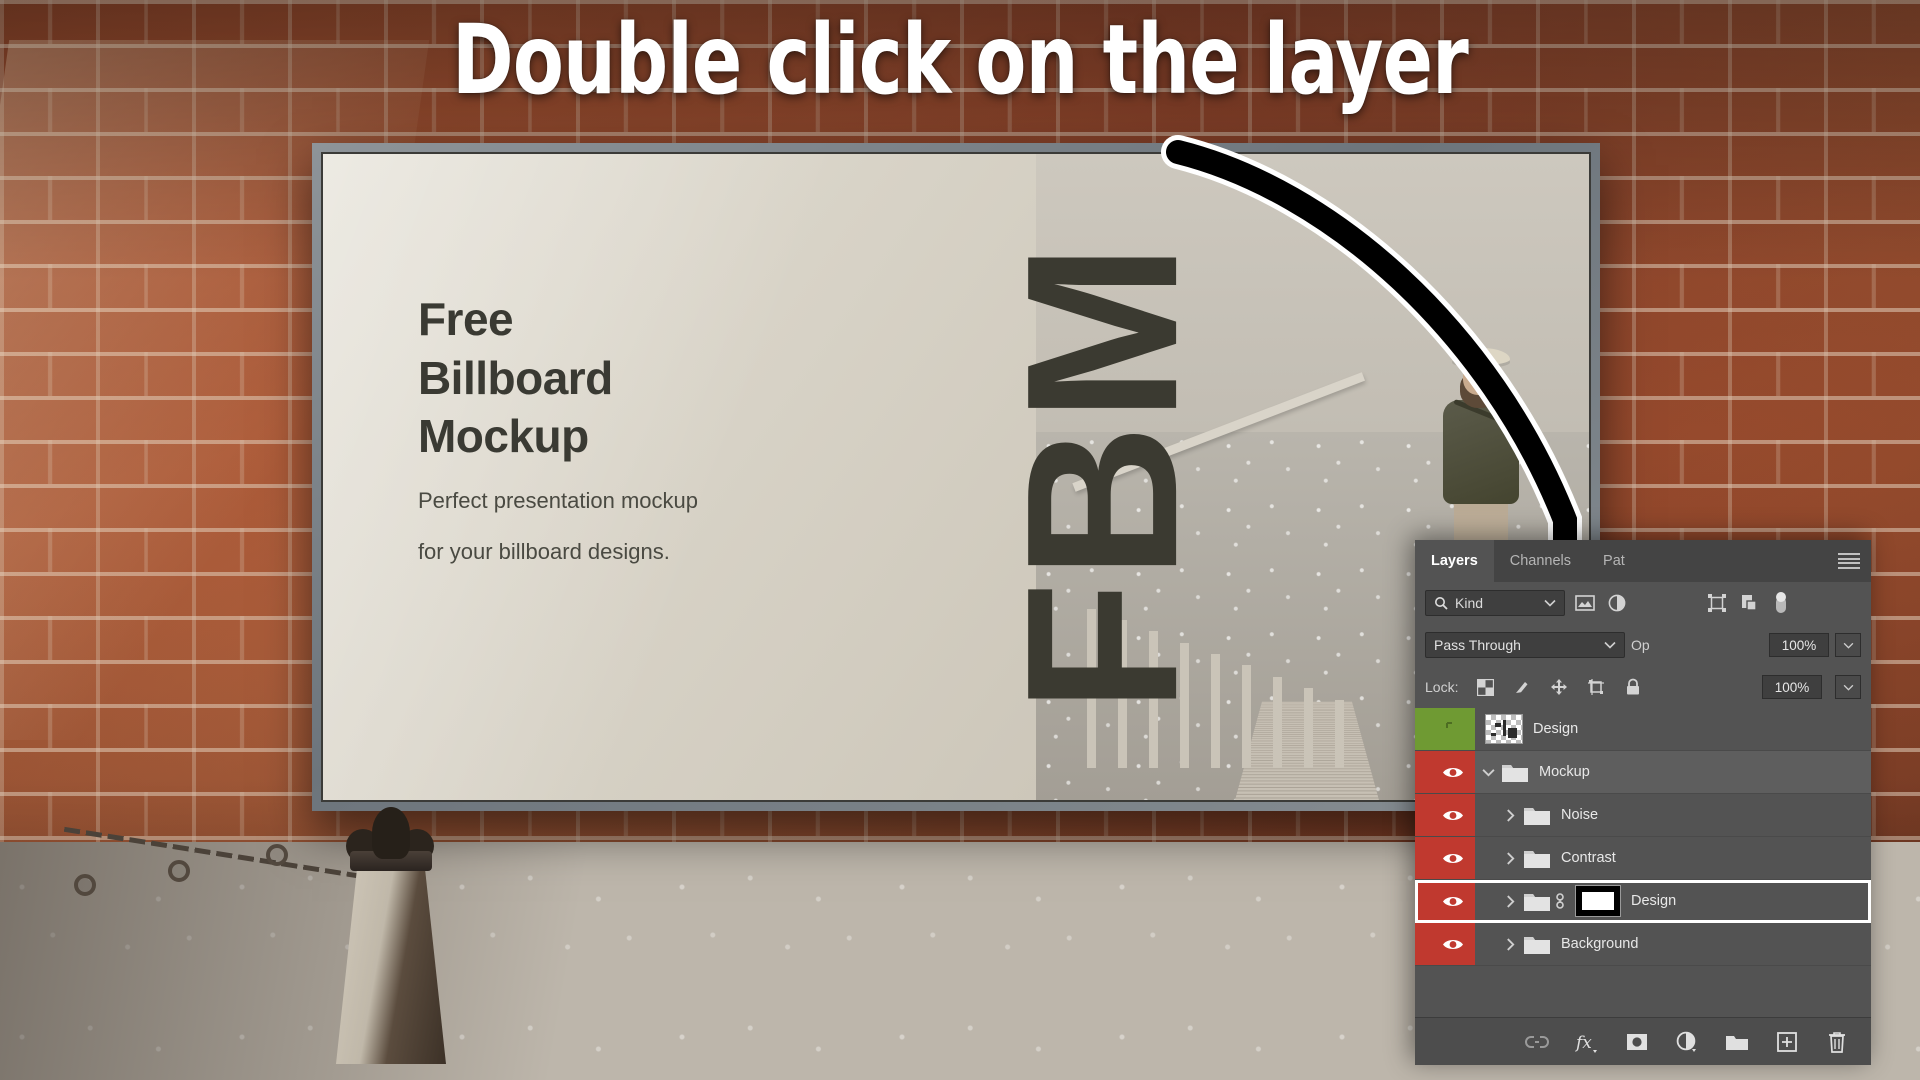 Image resolution: width=1920 pixels, height=1080 pixels. I want to click on opacity-value: 100%, so click(1799, 645).